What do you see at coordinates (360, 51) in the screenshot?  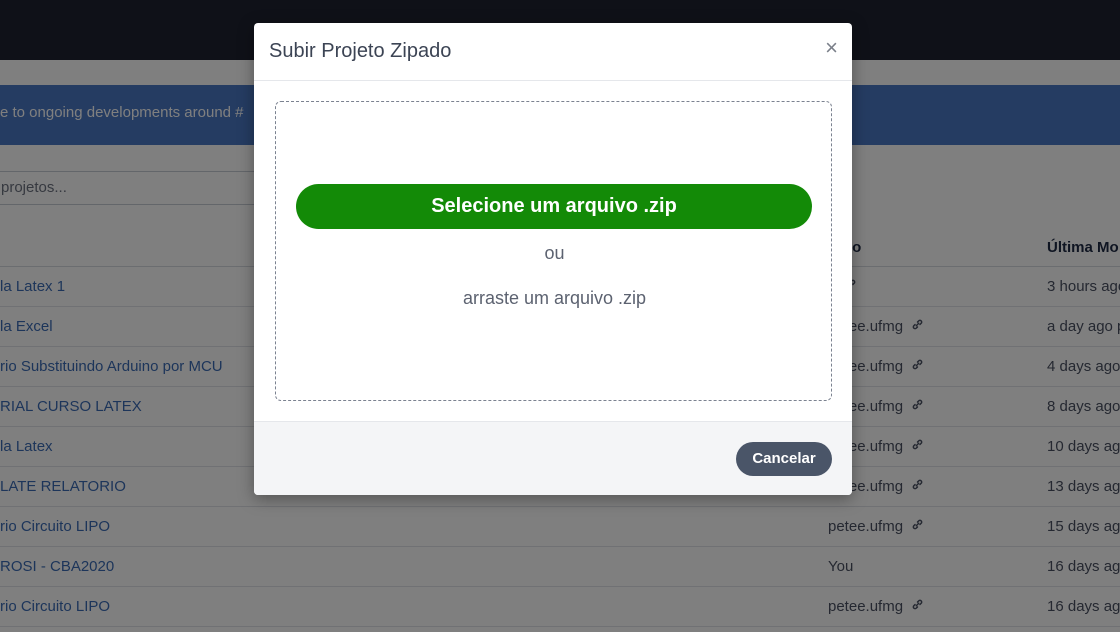 I see `modal-title: Subir Projeto Zipado` at bounding box center [360, 51].